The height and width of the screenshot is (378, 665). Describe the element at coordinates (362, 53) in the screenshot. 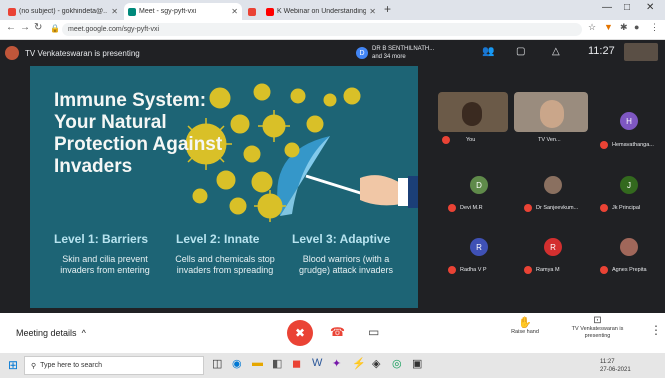

I see `attendee-avatar: D` at that location.